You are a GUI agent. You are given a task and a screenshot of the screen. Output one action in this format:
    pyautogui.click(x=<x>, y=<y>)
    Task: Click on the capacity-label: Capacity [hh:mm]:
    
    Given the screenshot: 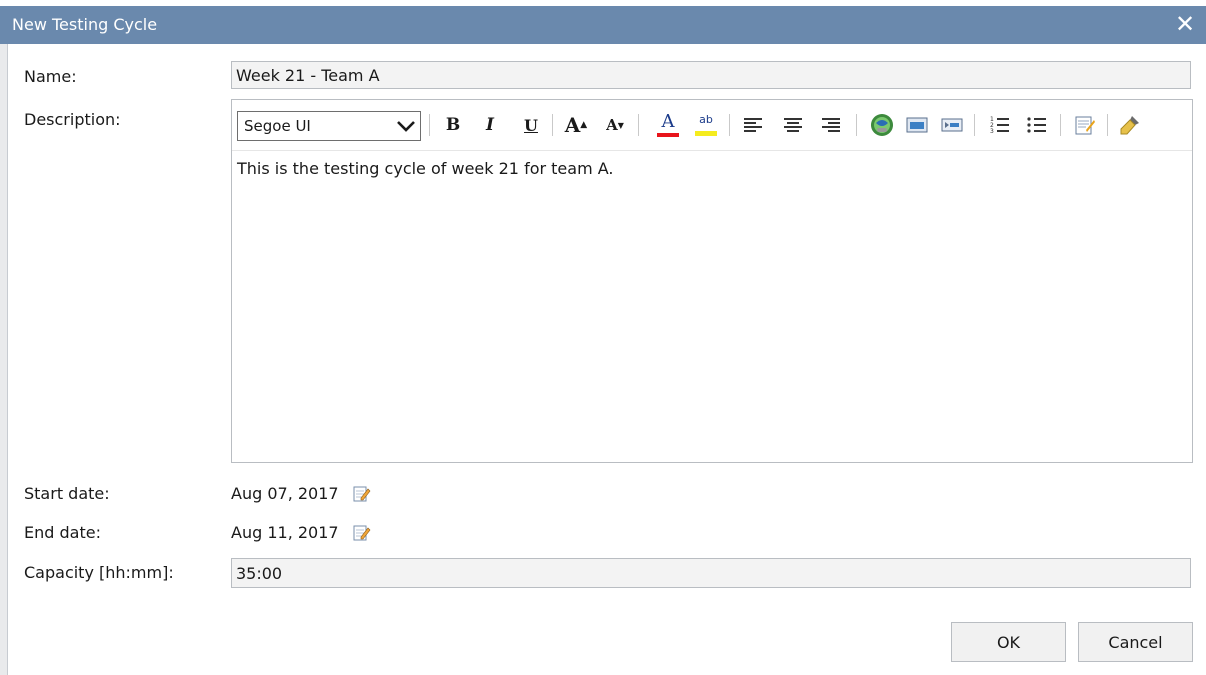 What is the action you would take?
    pyautogui.click(x=99, y=572)
    